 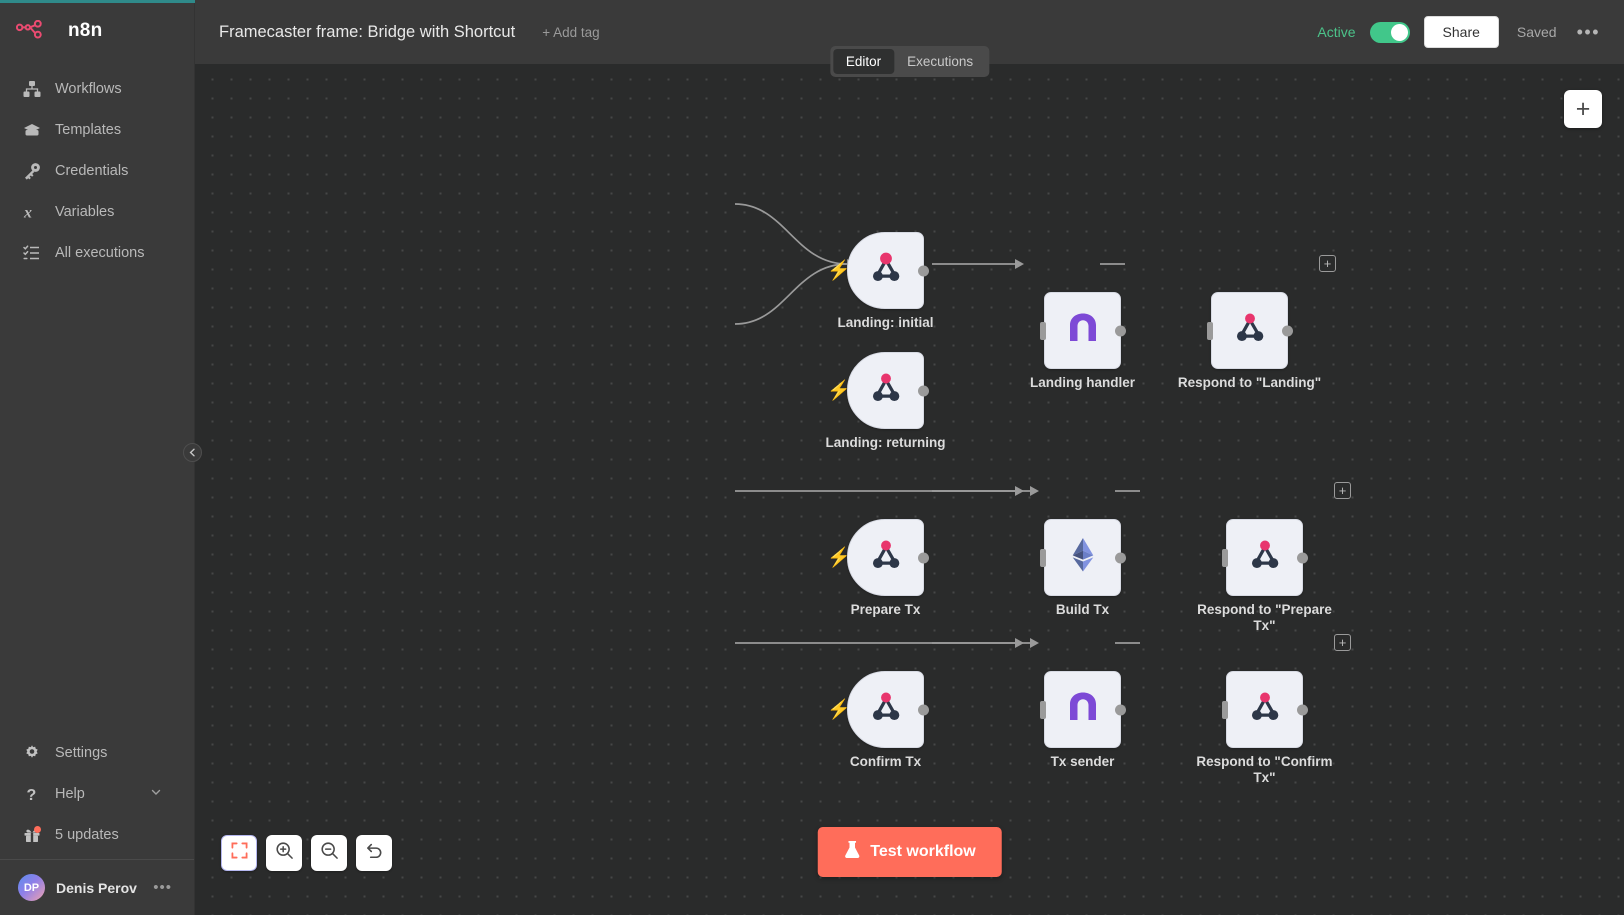 I want to click on active-toggle, so click(x=1389, y=32).